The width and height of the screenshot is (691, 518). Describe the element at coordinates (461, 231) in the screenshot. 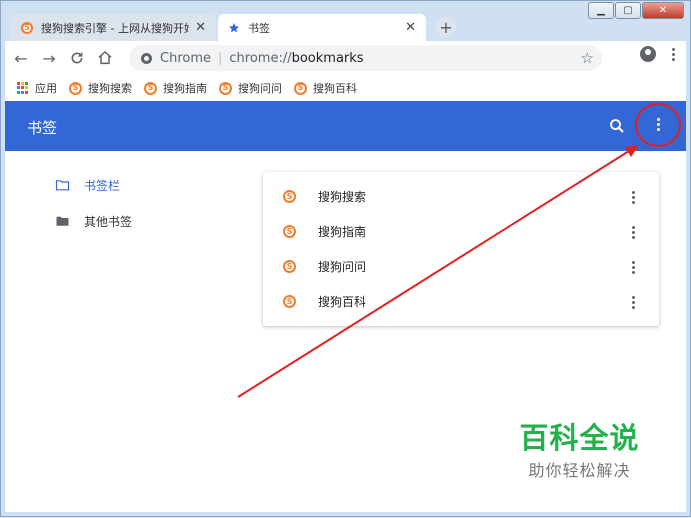

I see `bookmark-row: S 搜狗指南` at that location.